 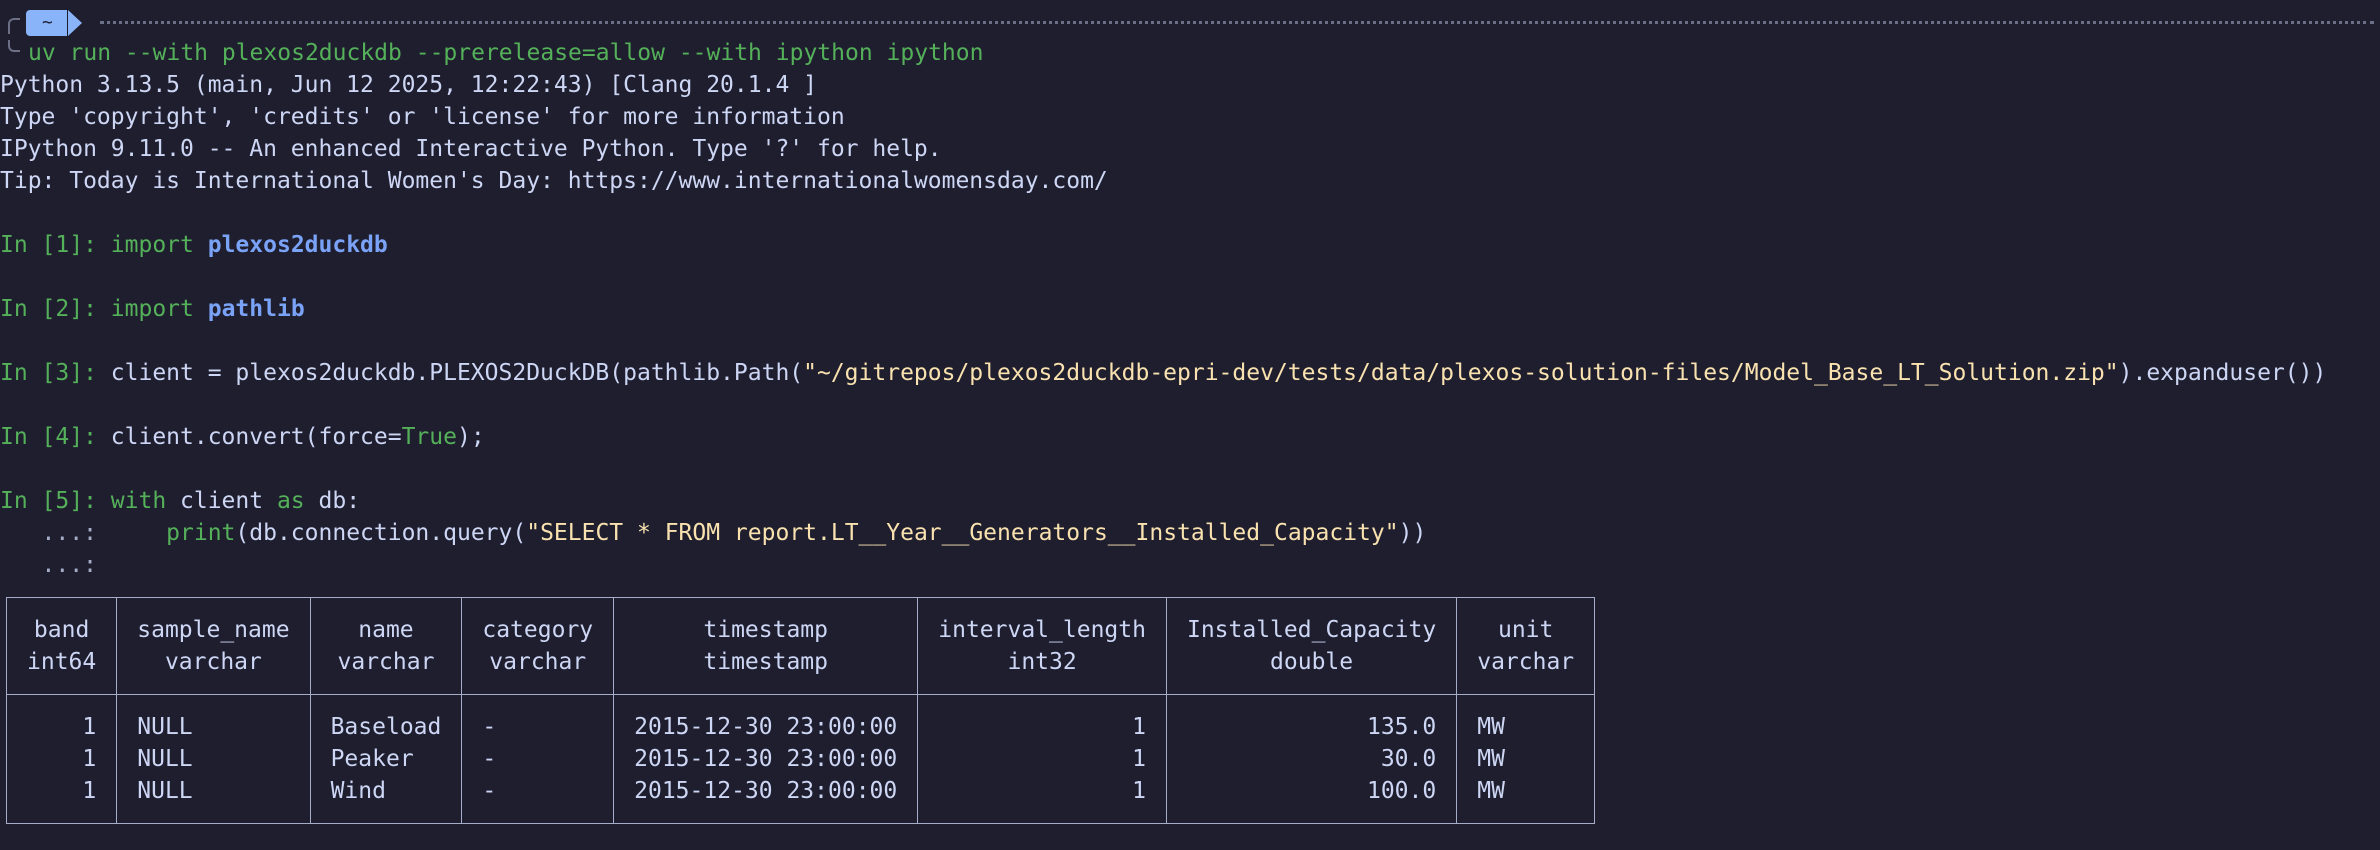 I want to click on cell-installed-capacity: 135.0, so click(x=1311, y=718).